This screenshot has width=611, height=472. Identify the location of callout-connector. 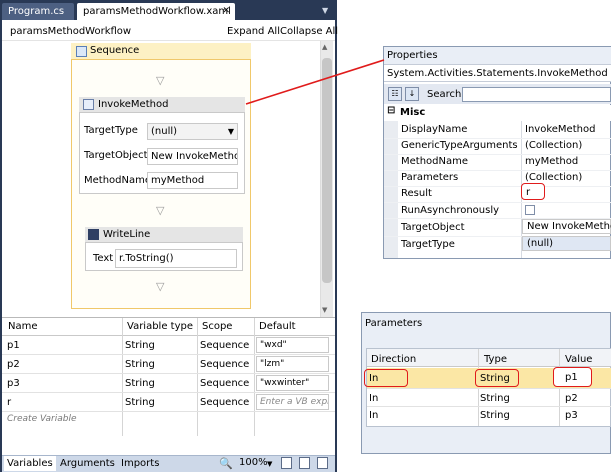
(315, 82).